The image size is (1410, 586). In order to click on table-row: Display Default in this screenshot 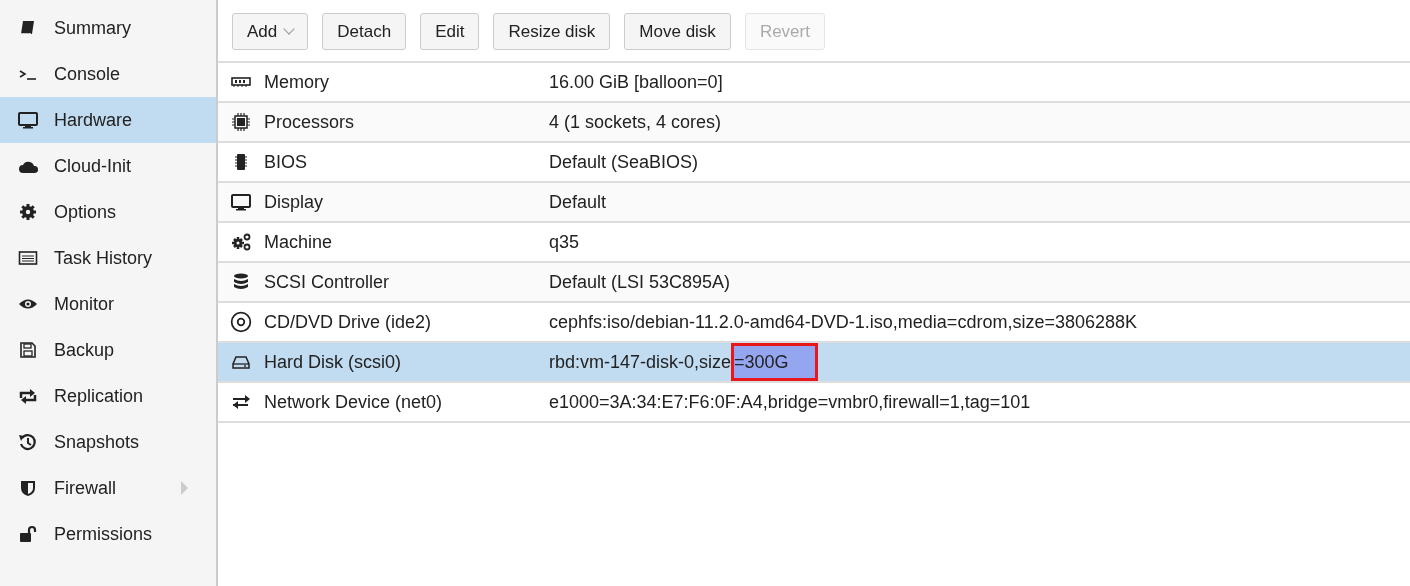, I will do `click(814, 203)`.